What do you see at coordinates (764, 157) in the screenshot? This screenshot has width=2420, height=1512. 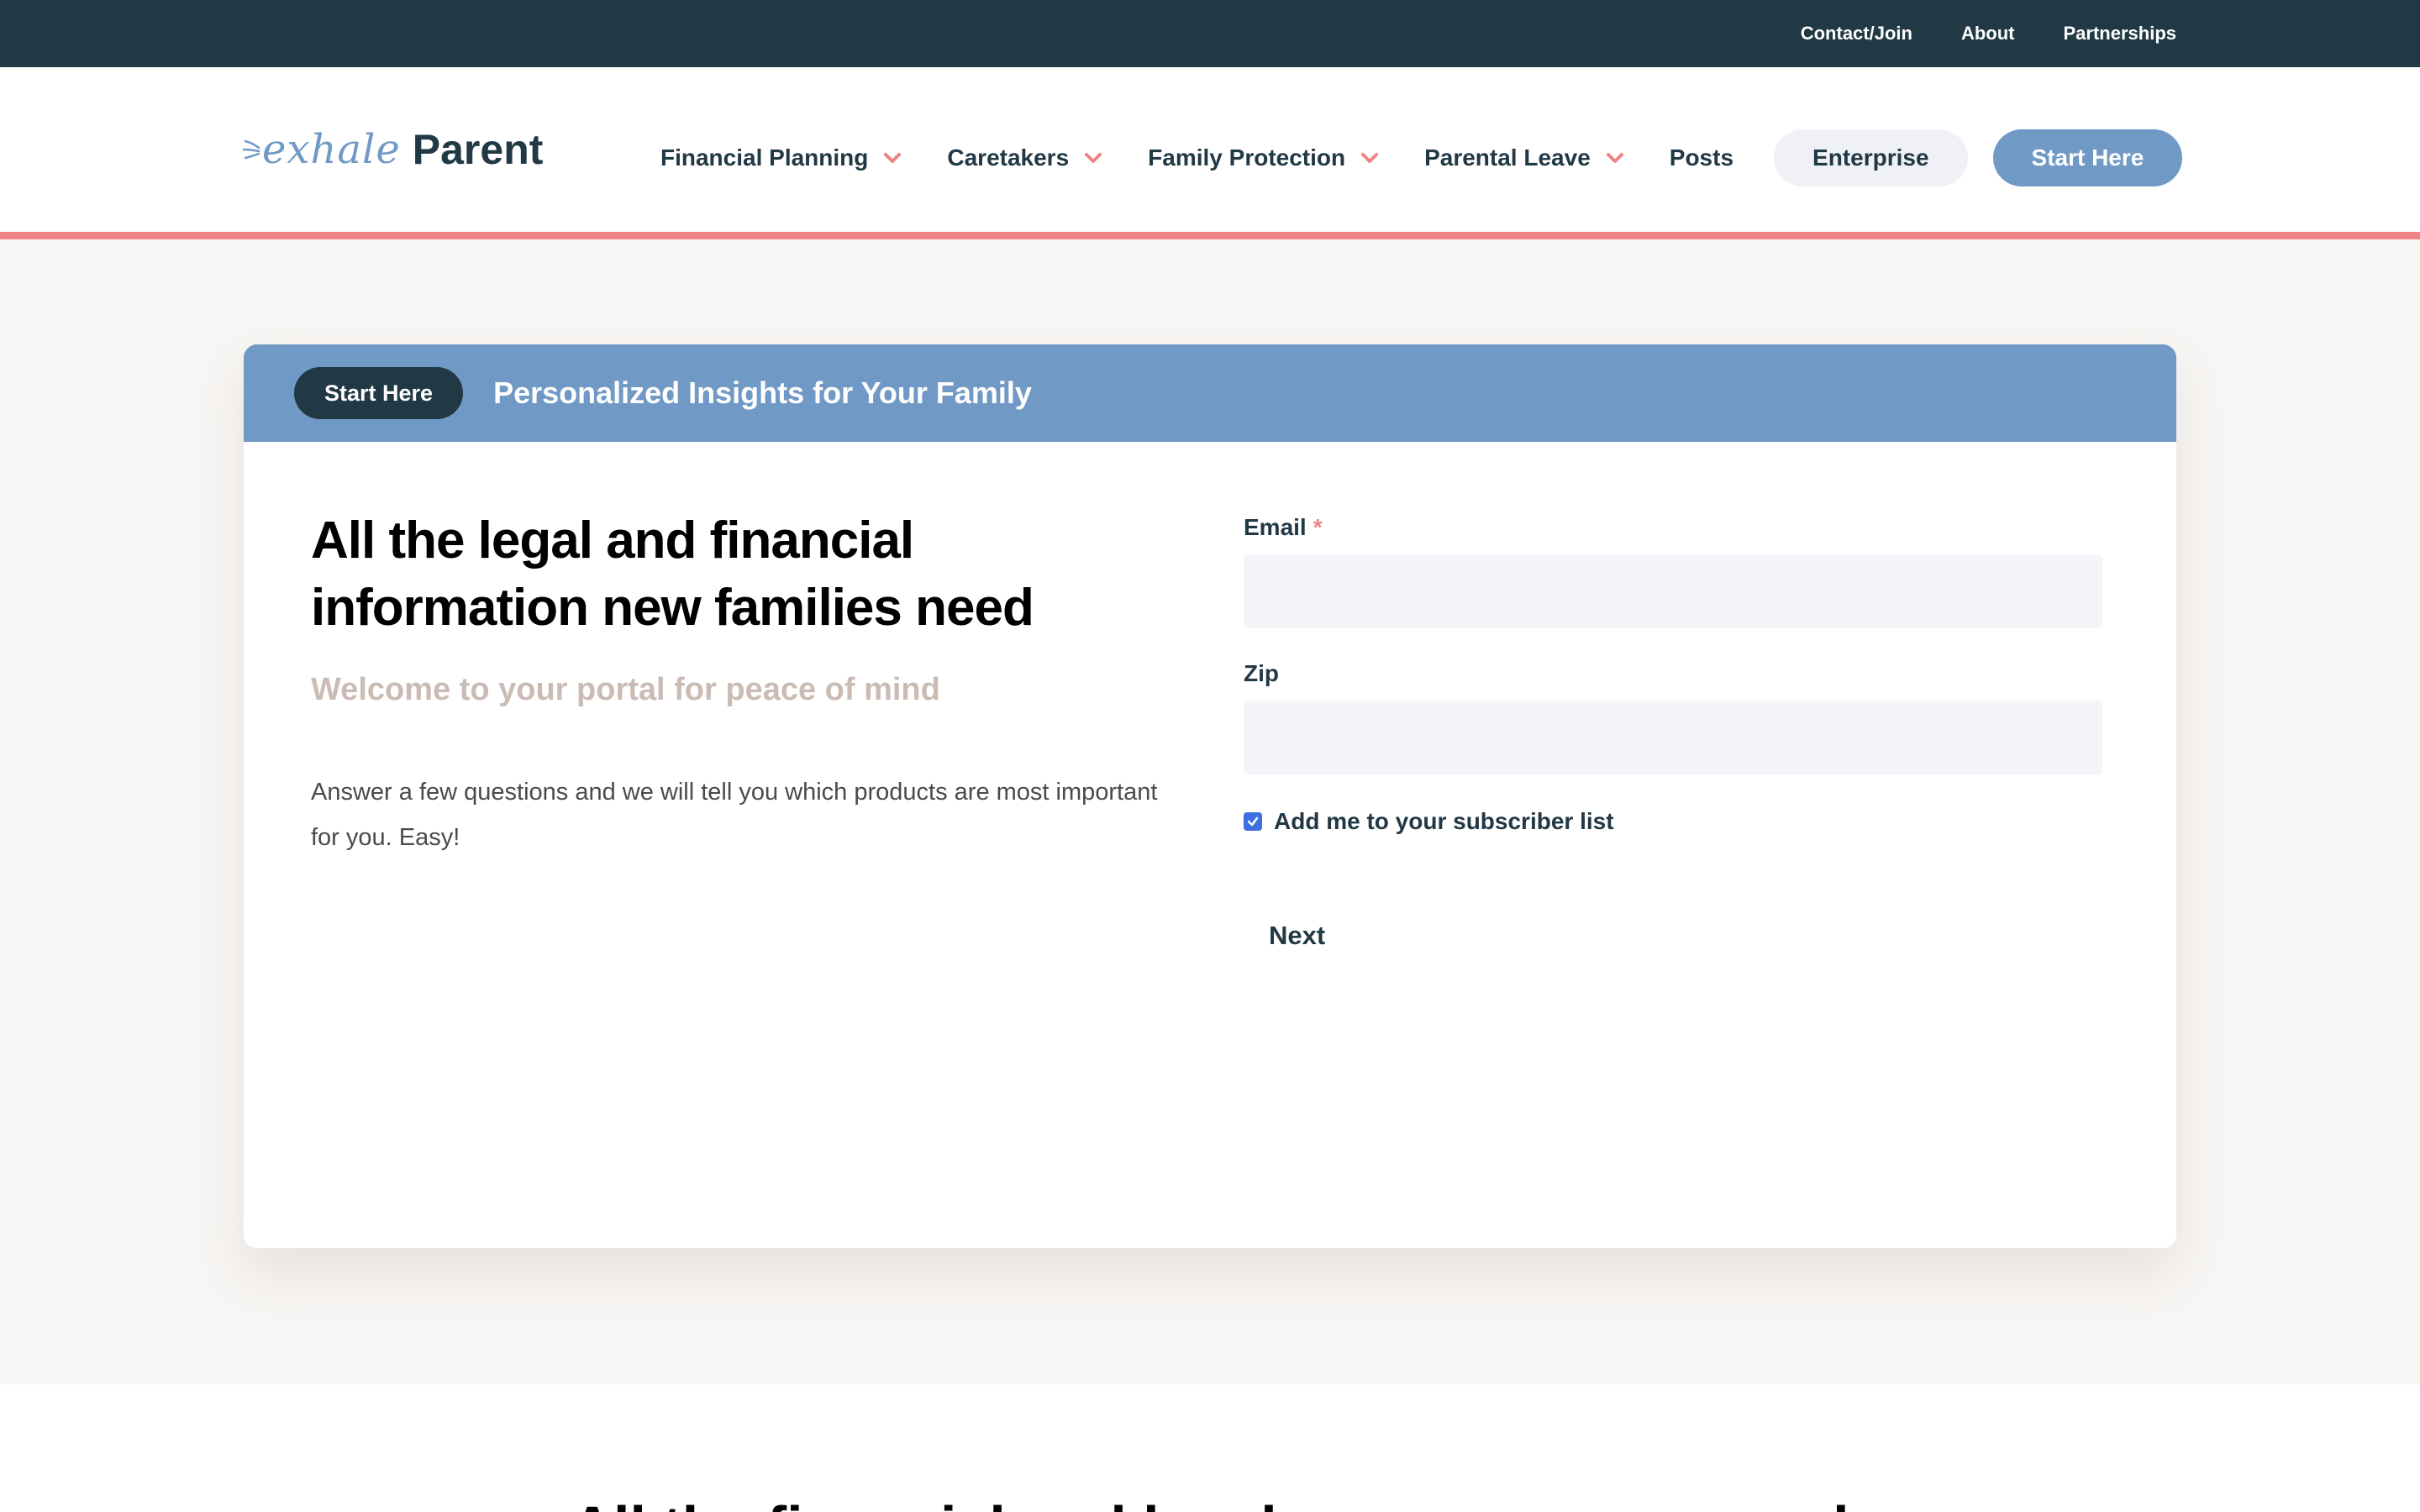 I see `nav-item-label: Financial Planning` at bounding box center [764, 157].